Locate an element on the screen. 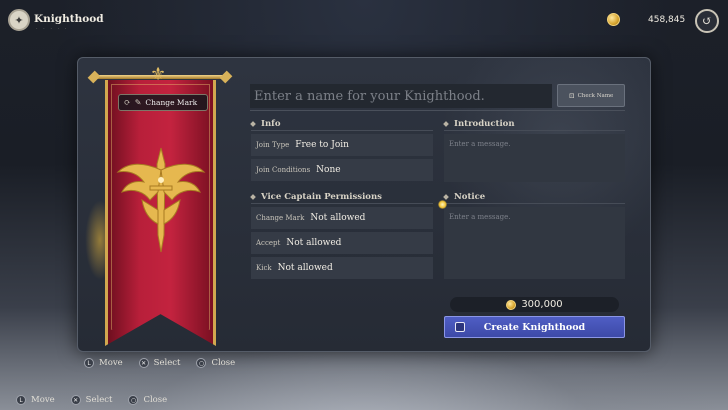 The height and width of the screenshot is (410, 728). inner-control-hints: L Move ✕ Select ○ Close is located at coordinates (167, 363).